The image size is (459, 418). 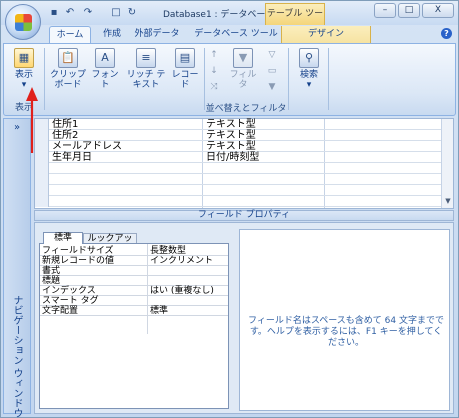 What do you see at coordinates (65, 124) in the screenshot?
I see `field-name: 住所1` at bounding box center [65, 124].